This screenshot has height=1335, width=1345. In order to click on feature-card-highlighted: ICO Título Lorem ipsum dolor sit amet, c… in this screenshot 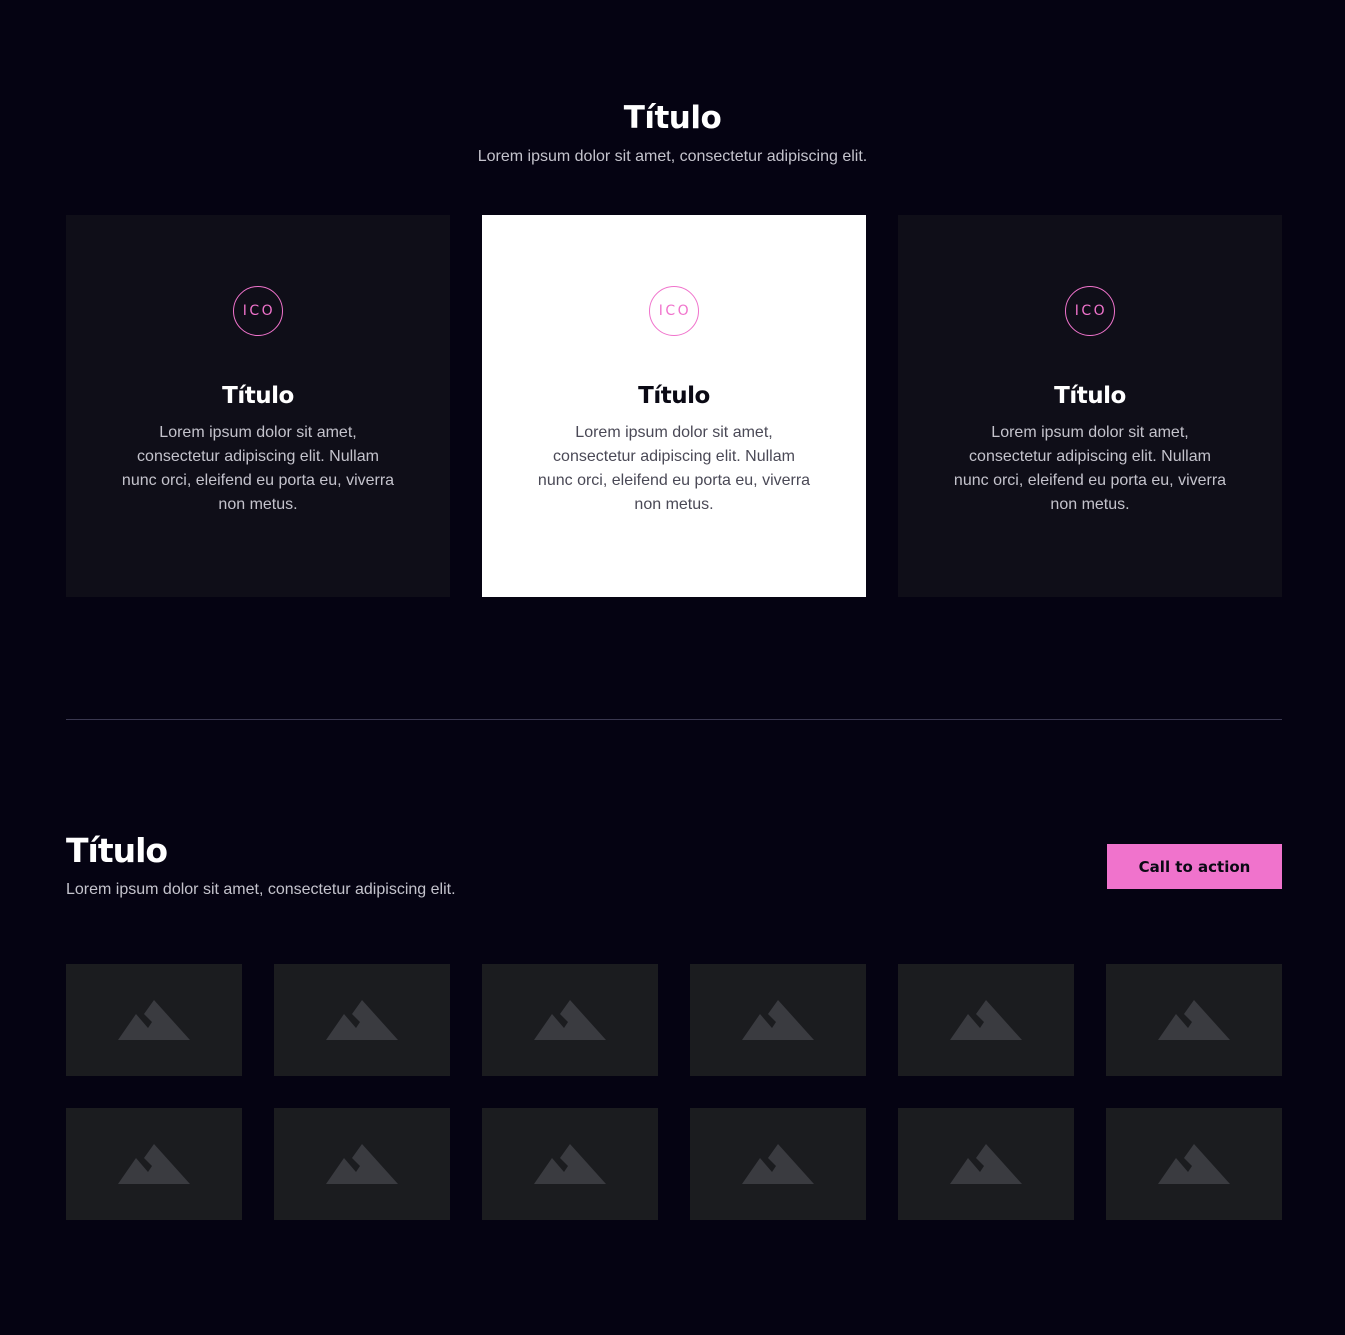, I will do `click(674, 406)`.